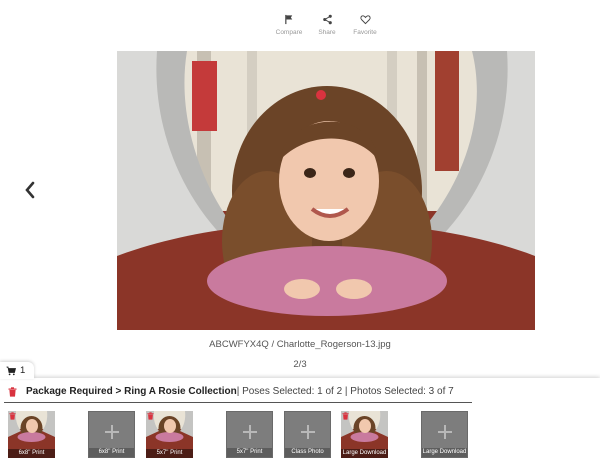 This screenshot has width=600, height=462. Describe the element at coordinates (364, 434) in the screenshot. I see `package-thumbnail-filled: Large Download` at that location.